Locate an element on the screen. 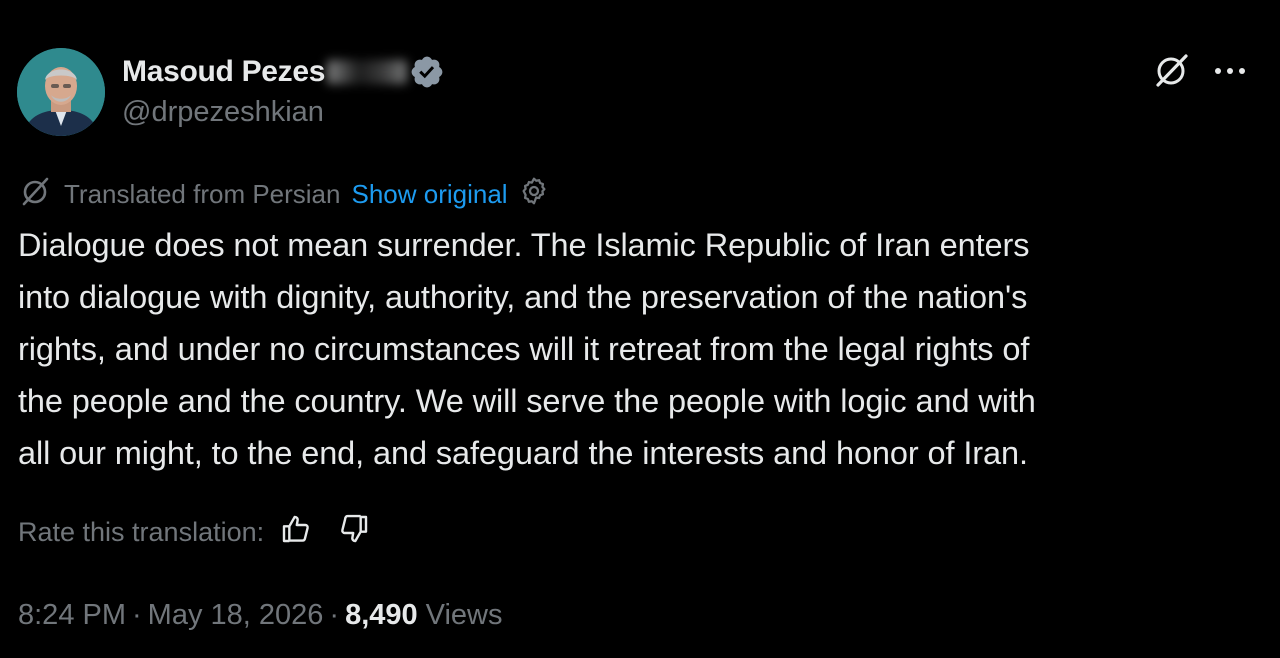 This screenshot has height=658, width=1280. views-count: 8,490 is located at coordinates (381, 614).